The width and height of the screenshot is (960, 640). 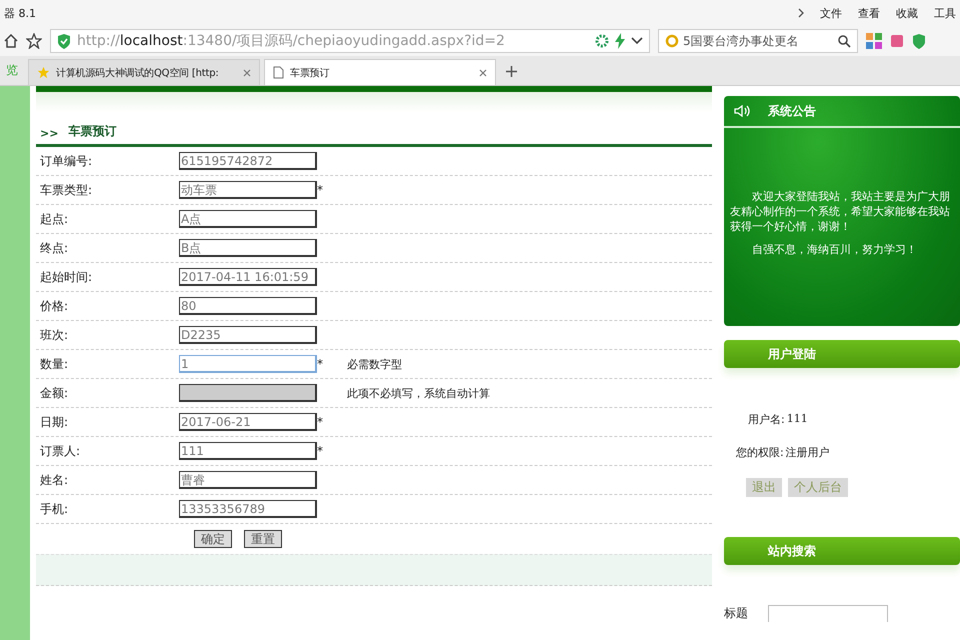 What do you see at coordinates (869, 13) in the screenshot?
I see `menu-item: 查看` at bounding box center [869, 13].